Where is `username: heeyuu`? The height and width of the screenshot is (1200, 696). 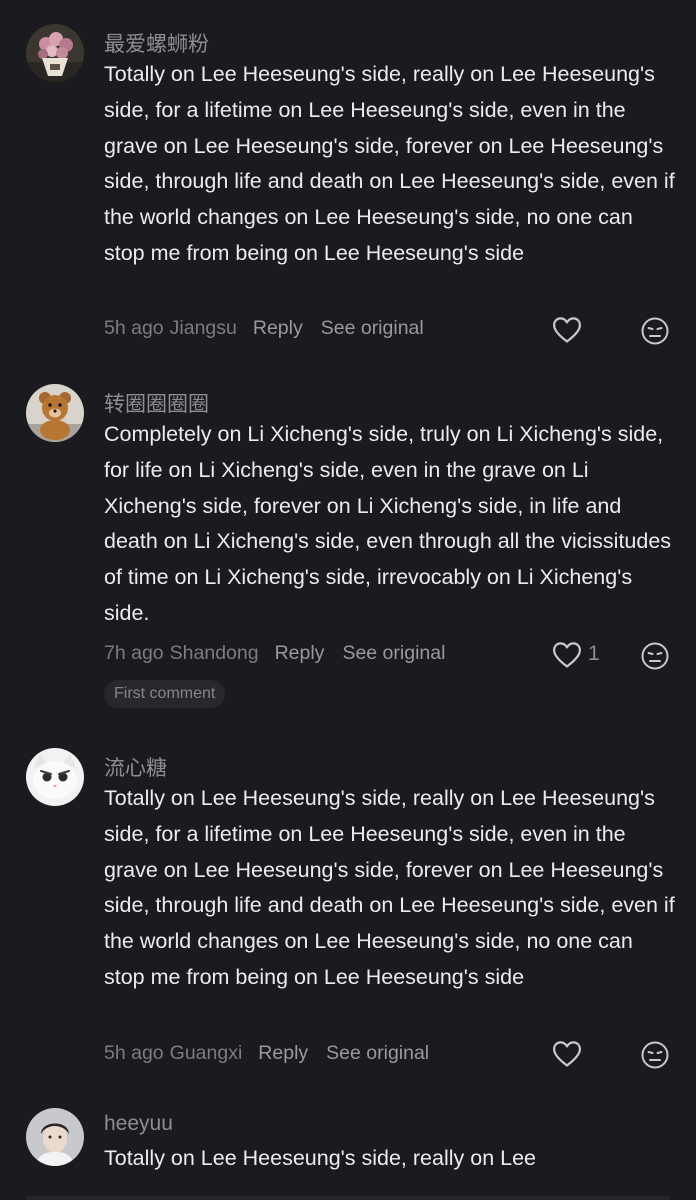 username: heeyuu is located at coordinates (138, 1124).